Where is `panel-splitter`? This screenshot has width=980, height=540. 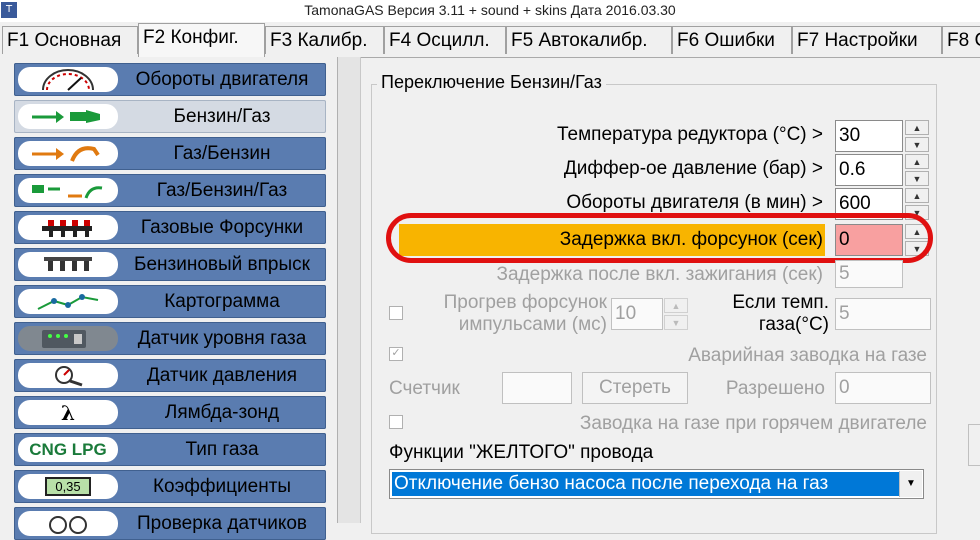 panel-splitter is located at coordinates (349, 290).